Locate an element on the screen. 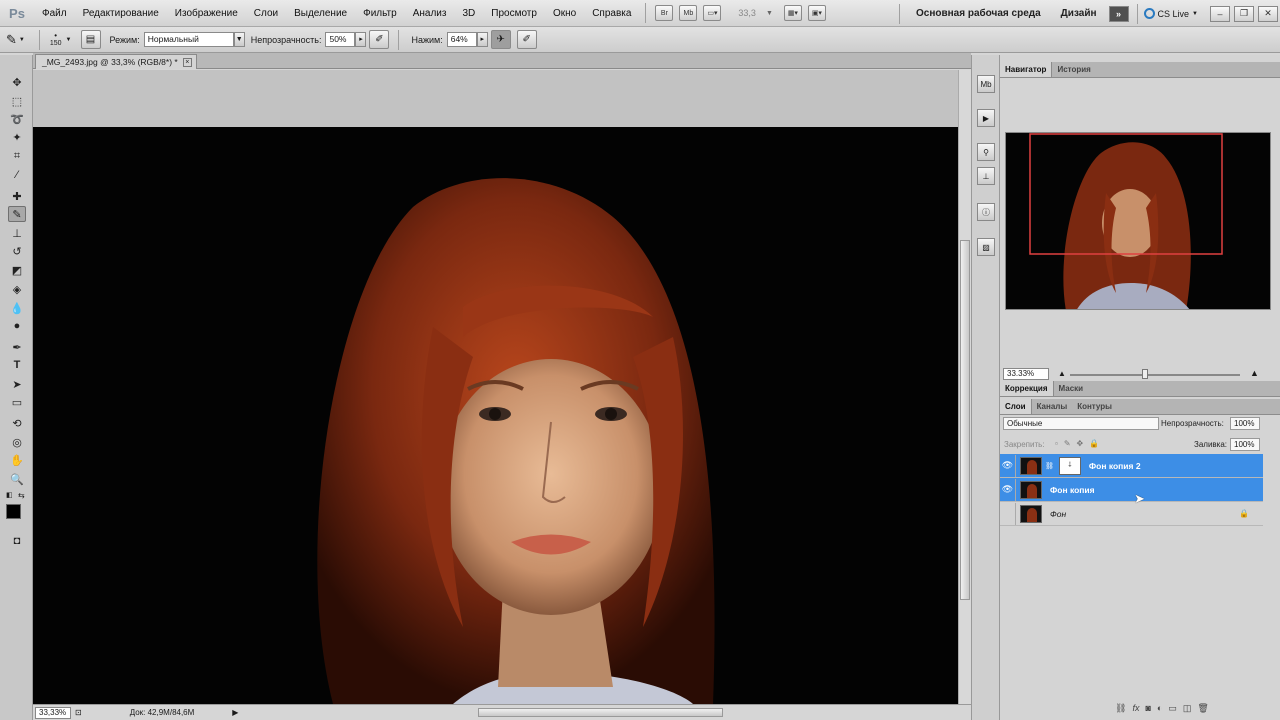 Image resolution: width=1280 pixels, height=720 pixels. brush-preset-picker: • 150 is located at coordinates (56, 40).